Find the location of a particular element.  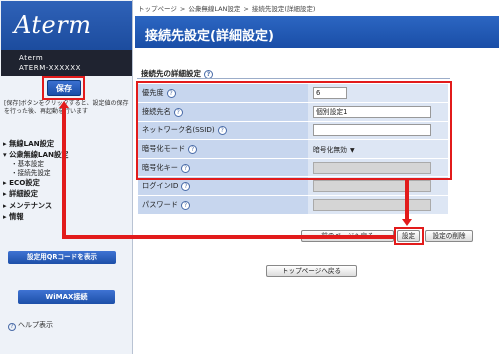

annotation-arrow-horizontal is located at coordinates (228, 237).